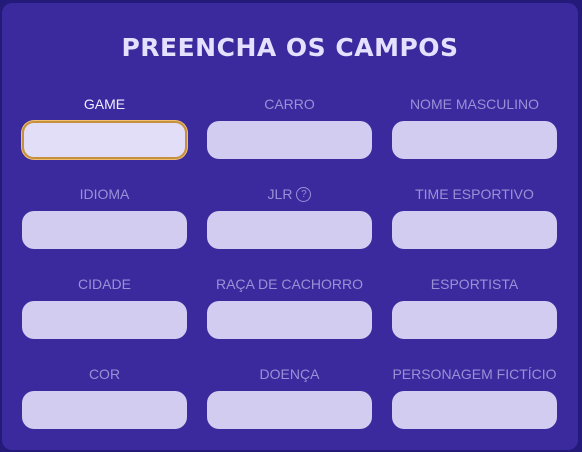 The height and width of the screenshot is (452, 582). I want to click on field-cidade: CIDADE, so click(104, 307).